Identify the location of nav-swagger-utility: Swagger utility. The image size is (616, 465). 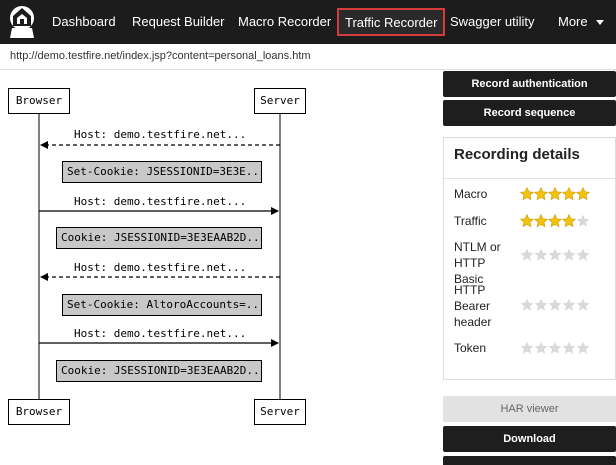
(492, 22).